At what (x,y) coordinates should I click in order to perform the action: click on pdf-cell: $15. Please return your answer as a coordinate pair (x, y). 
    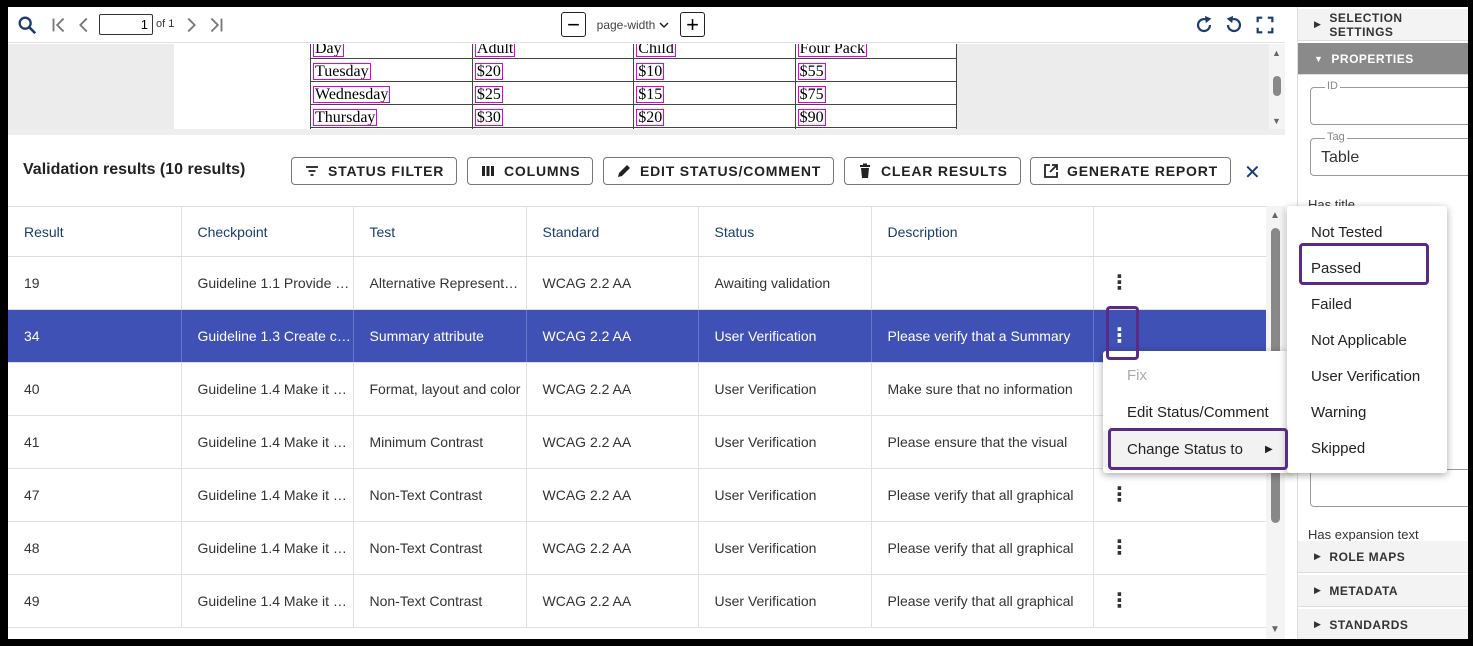
    Looking at the image, I should click on (650, 94).